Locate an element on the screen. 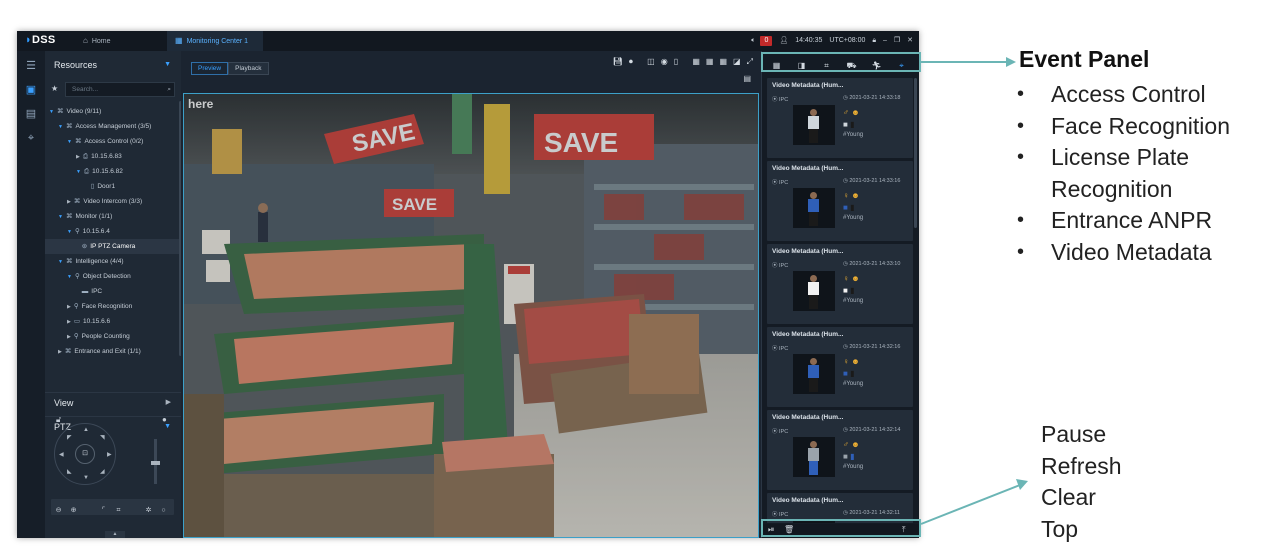 Image resolution: width=1263 pixels, height=551 pixels. ptz-center-button: ⊡ is located at coordinates (85, 454).